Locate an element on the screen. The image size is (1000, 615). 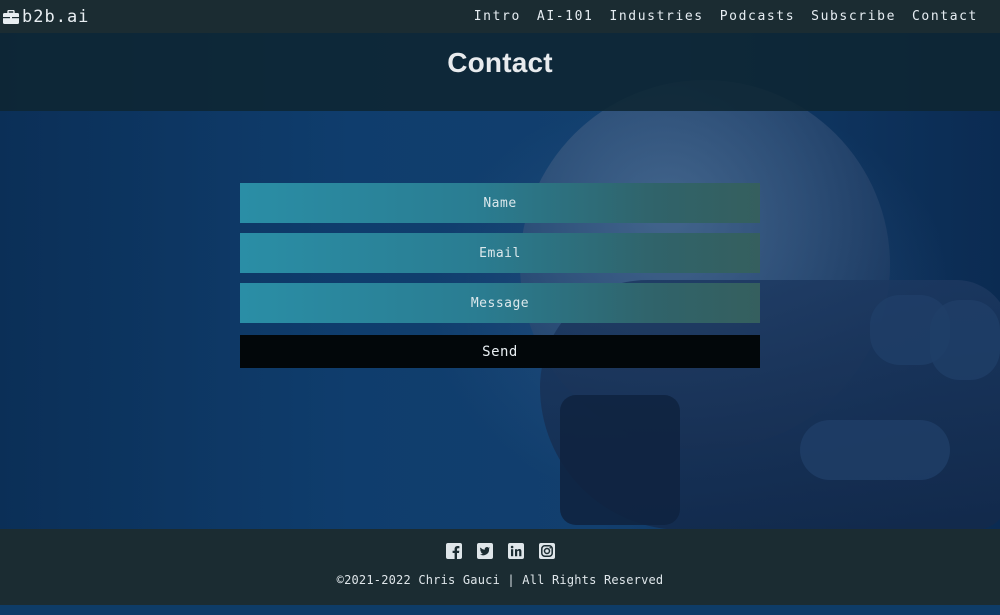
brand-logo: b2b.ai is located at coordinates (46, 17).